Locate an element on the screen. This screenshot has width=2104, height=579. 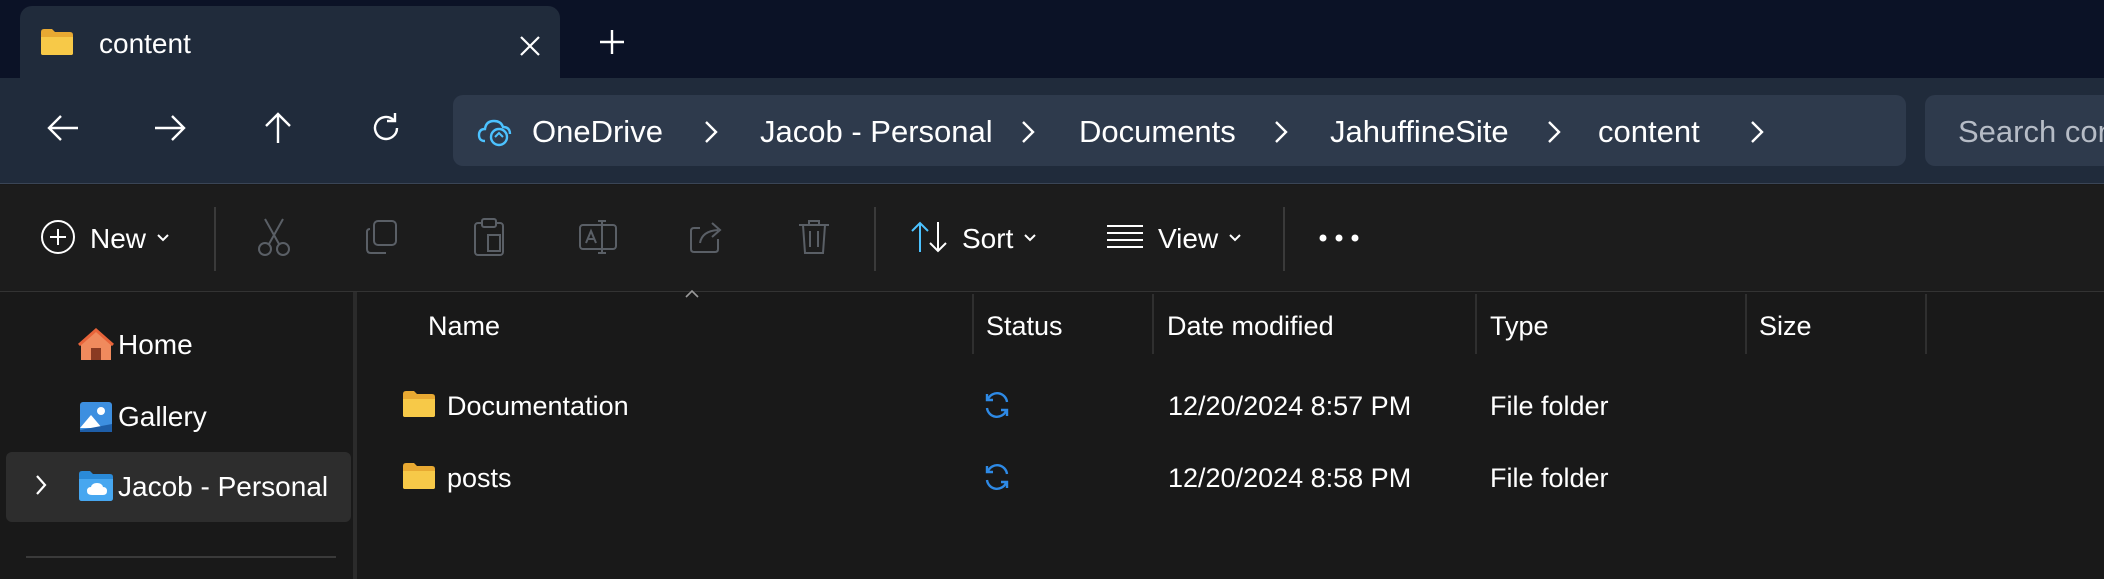
trash-icon is located at coordinates (814, 239).